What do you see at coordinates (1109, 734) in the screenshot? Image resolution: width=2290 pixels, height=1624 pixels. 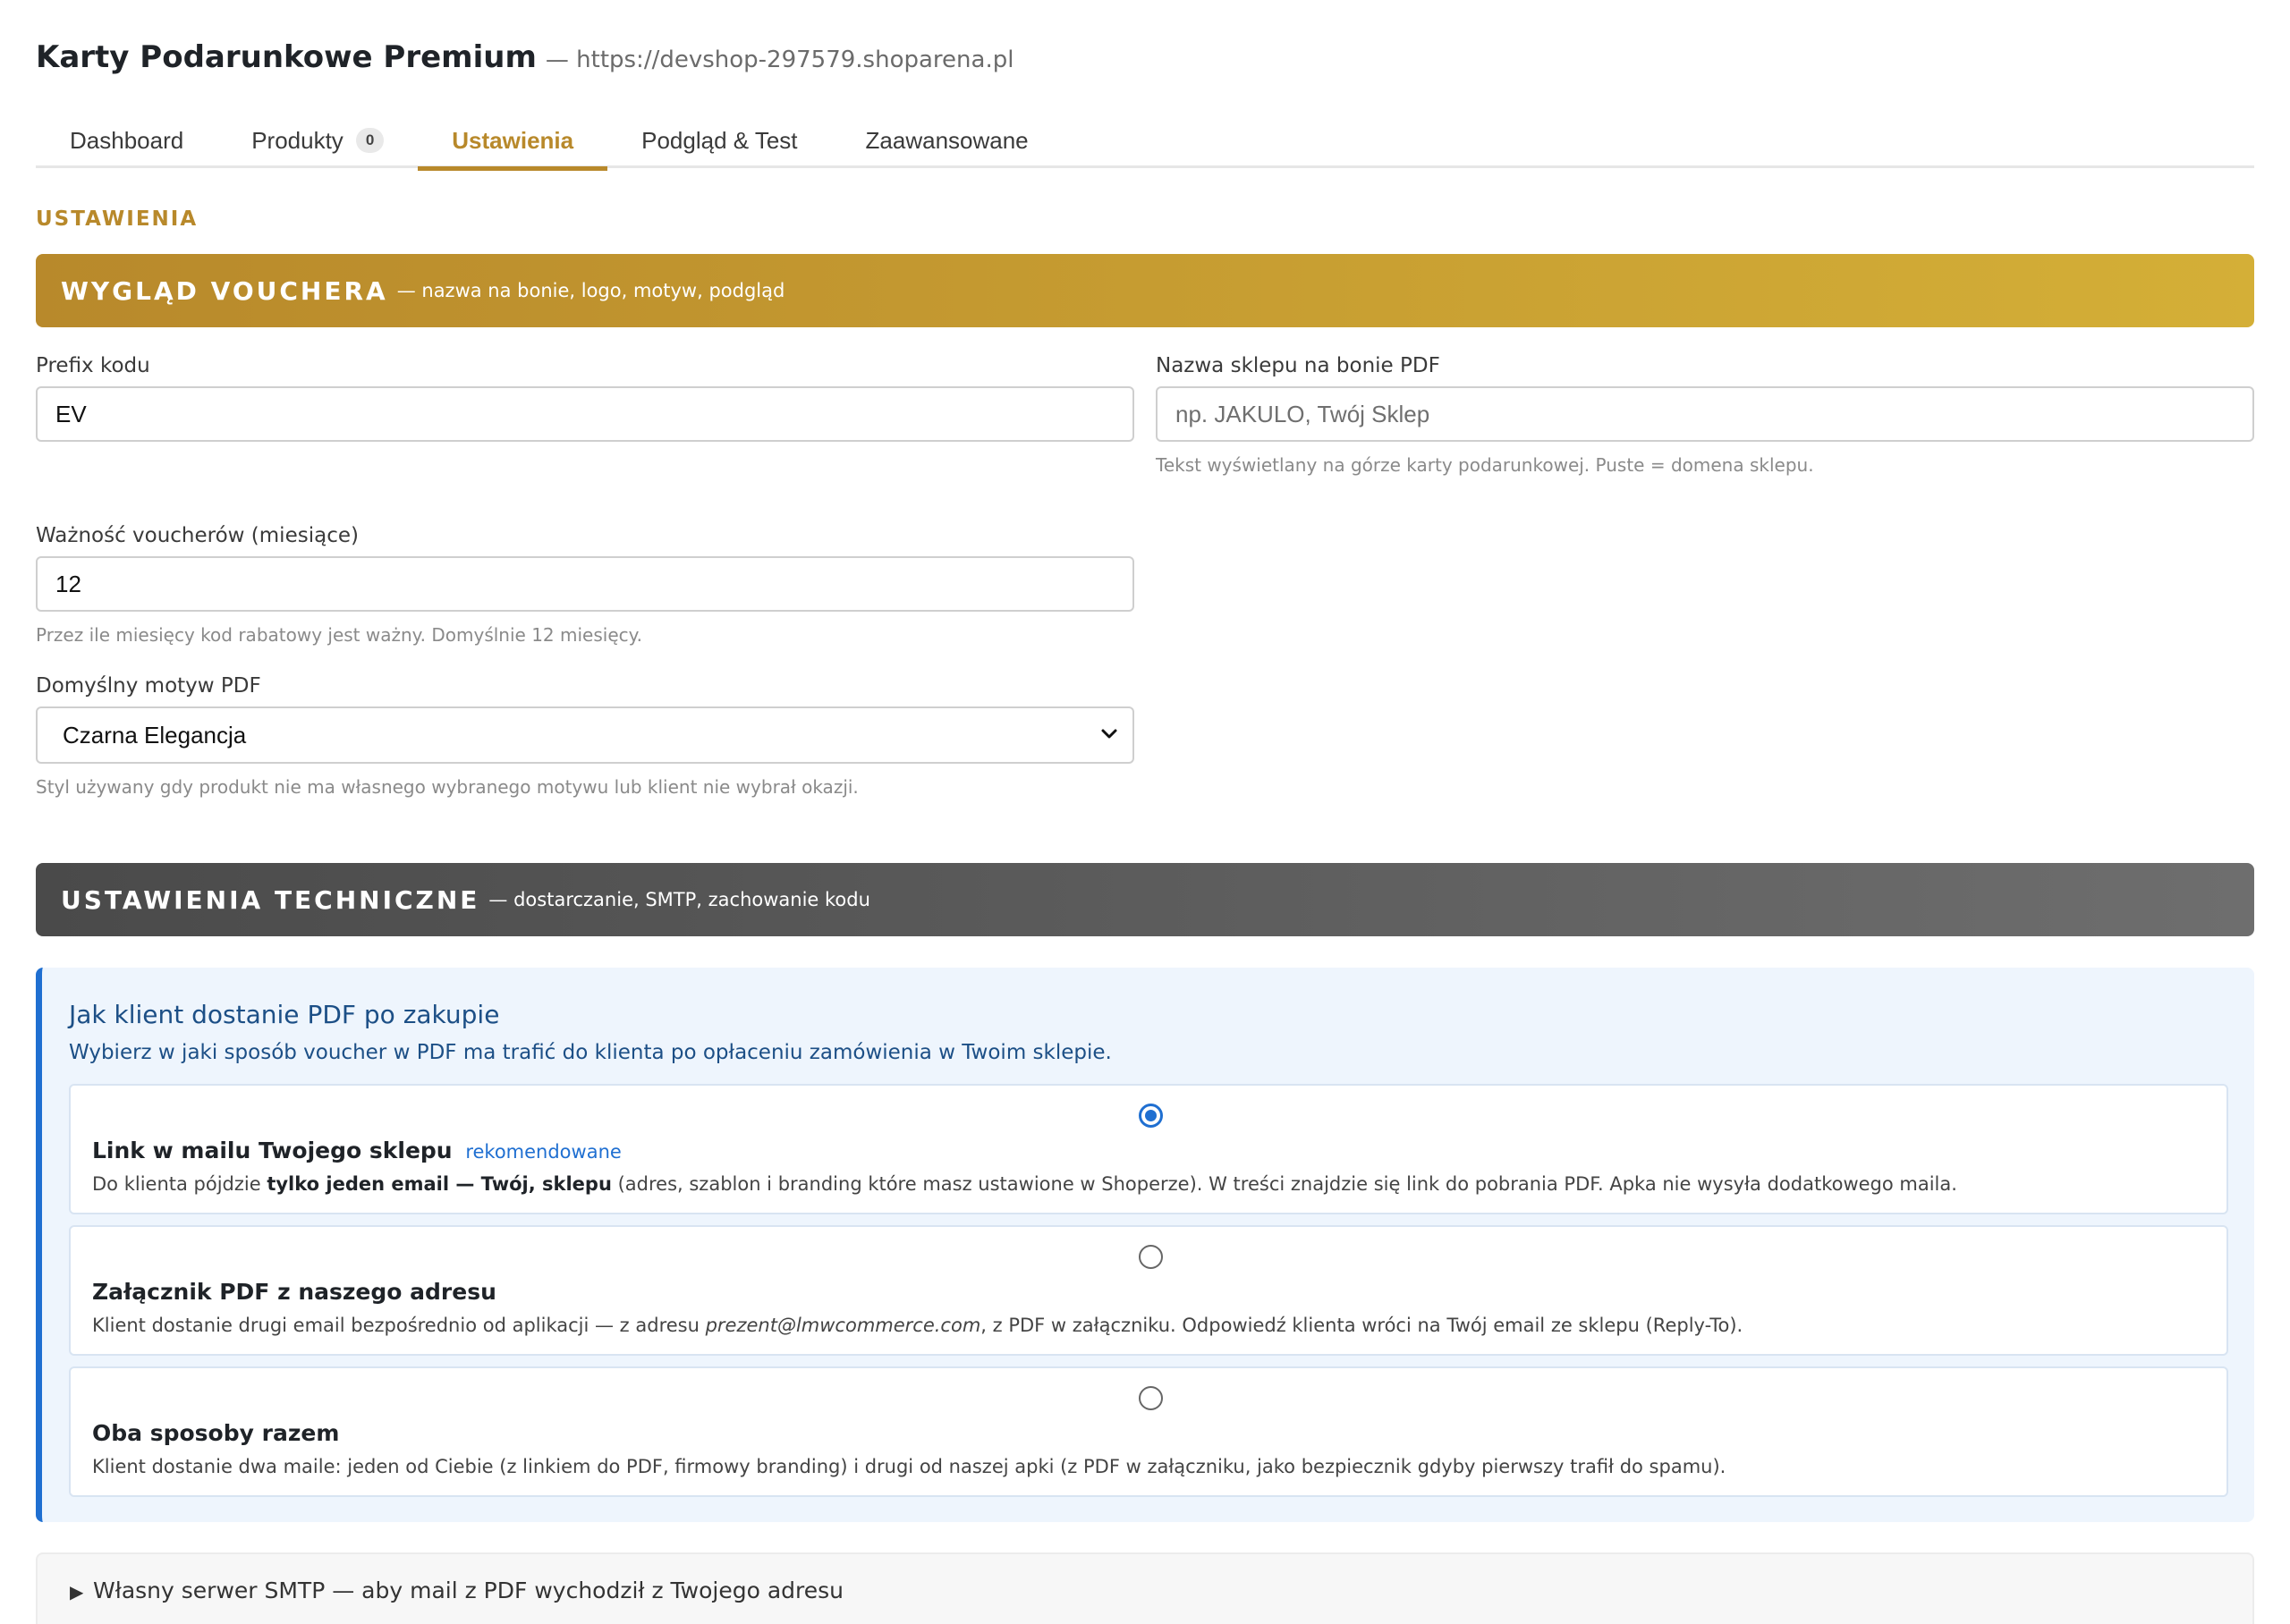 I see `chevron-down-icon` at bounding box center [1109, 734].